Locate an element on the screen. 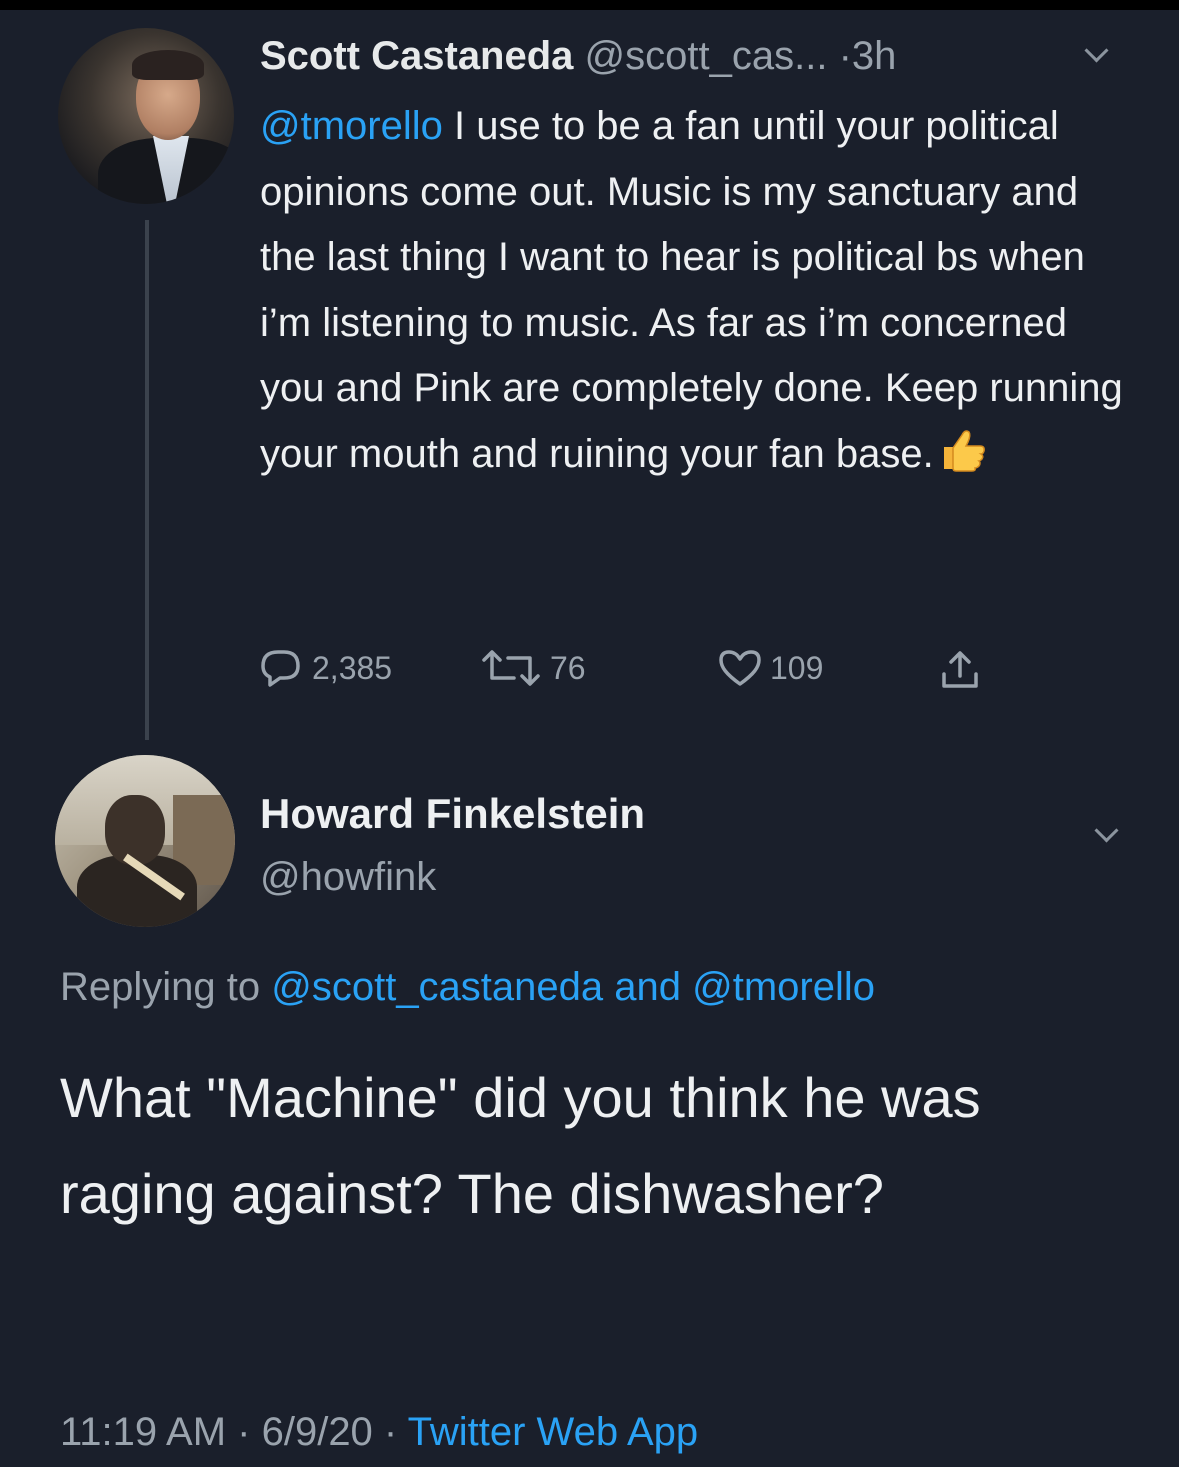  like-button: 109 is located at coordinates (770, 668).